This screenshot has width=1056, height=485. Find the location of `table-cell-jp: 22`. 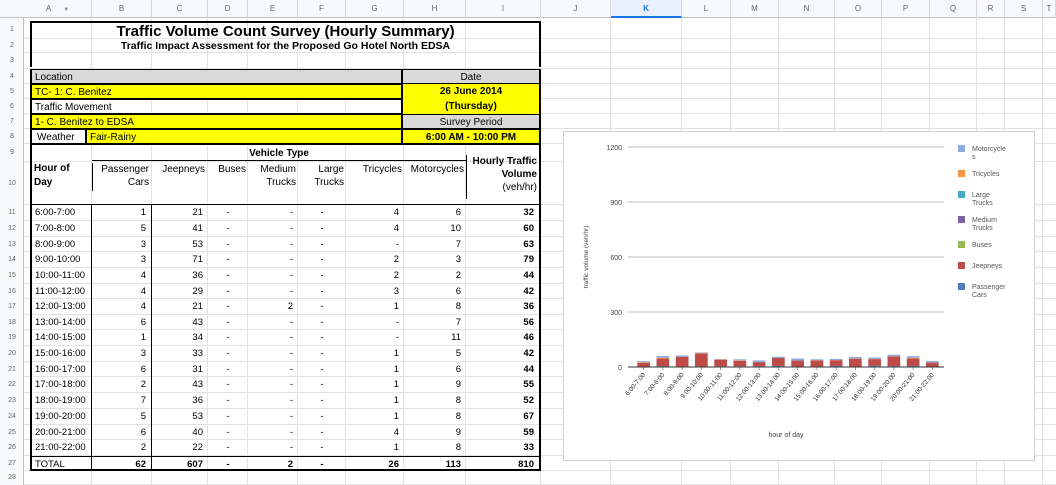

table-cell-jp: 22 is located at coordinates (180, 448).